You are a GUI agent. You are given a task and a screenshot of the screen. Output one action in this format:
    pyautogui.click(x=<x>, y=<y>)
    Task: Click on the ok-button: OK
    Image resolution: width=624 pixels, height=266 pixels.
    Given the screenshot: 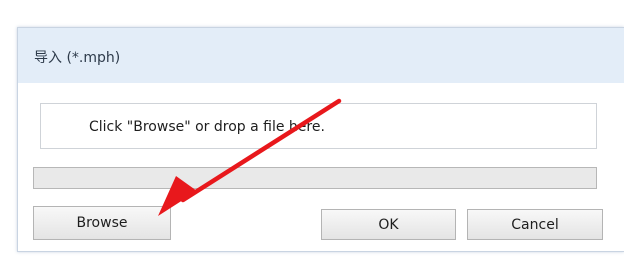 What is the action you would take?
    pyautogui.click(x=388, y=224)
    